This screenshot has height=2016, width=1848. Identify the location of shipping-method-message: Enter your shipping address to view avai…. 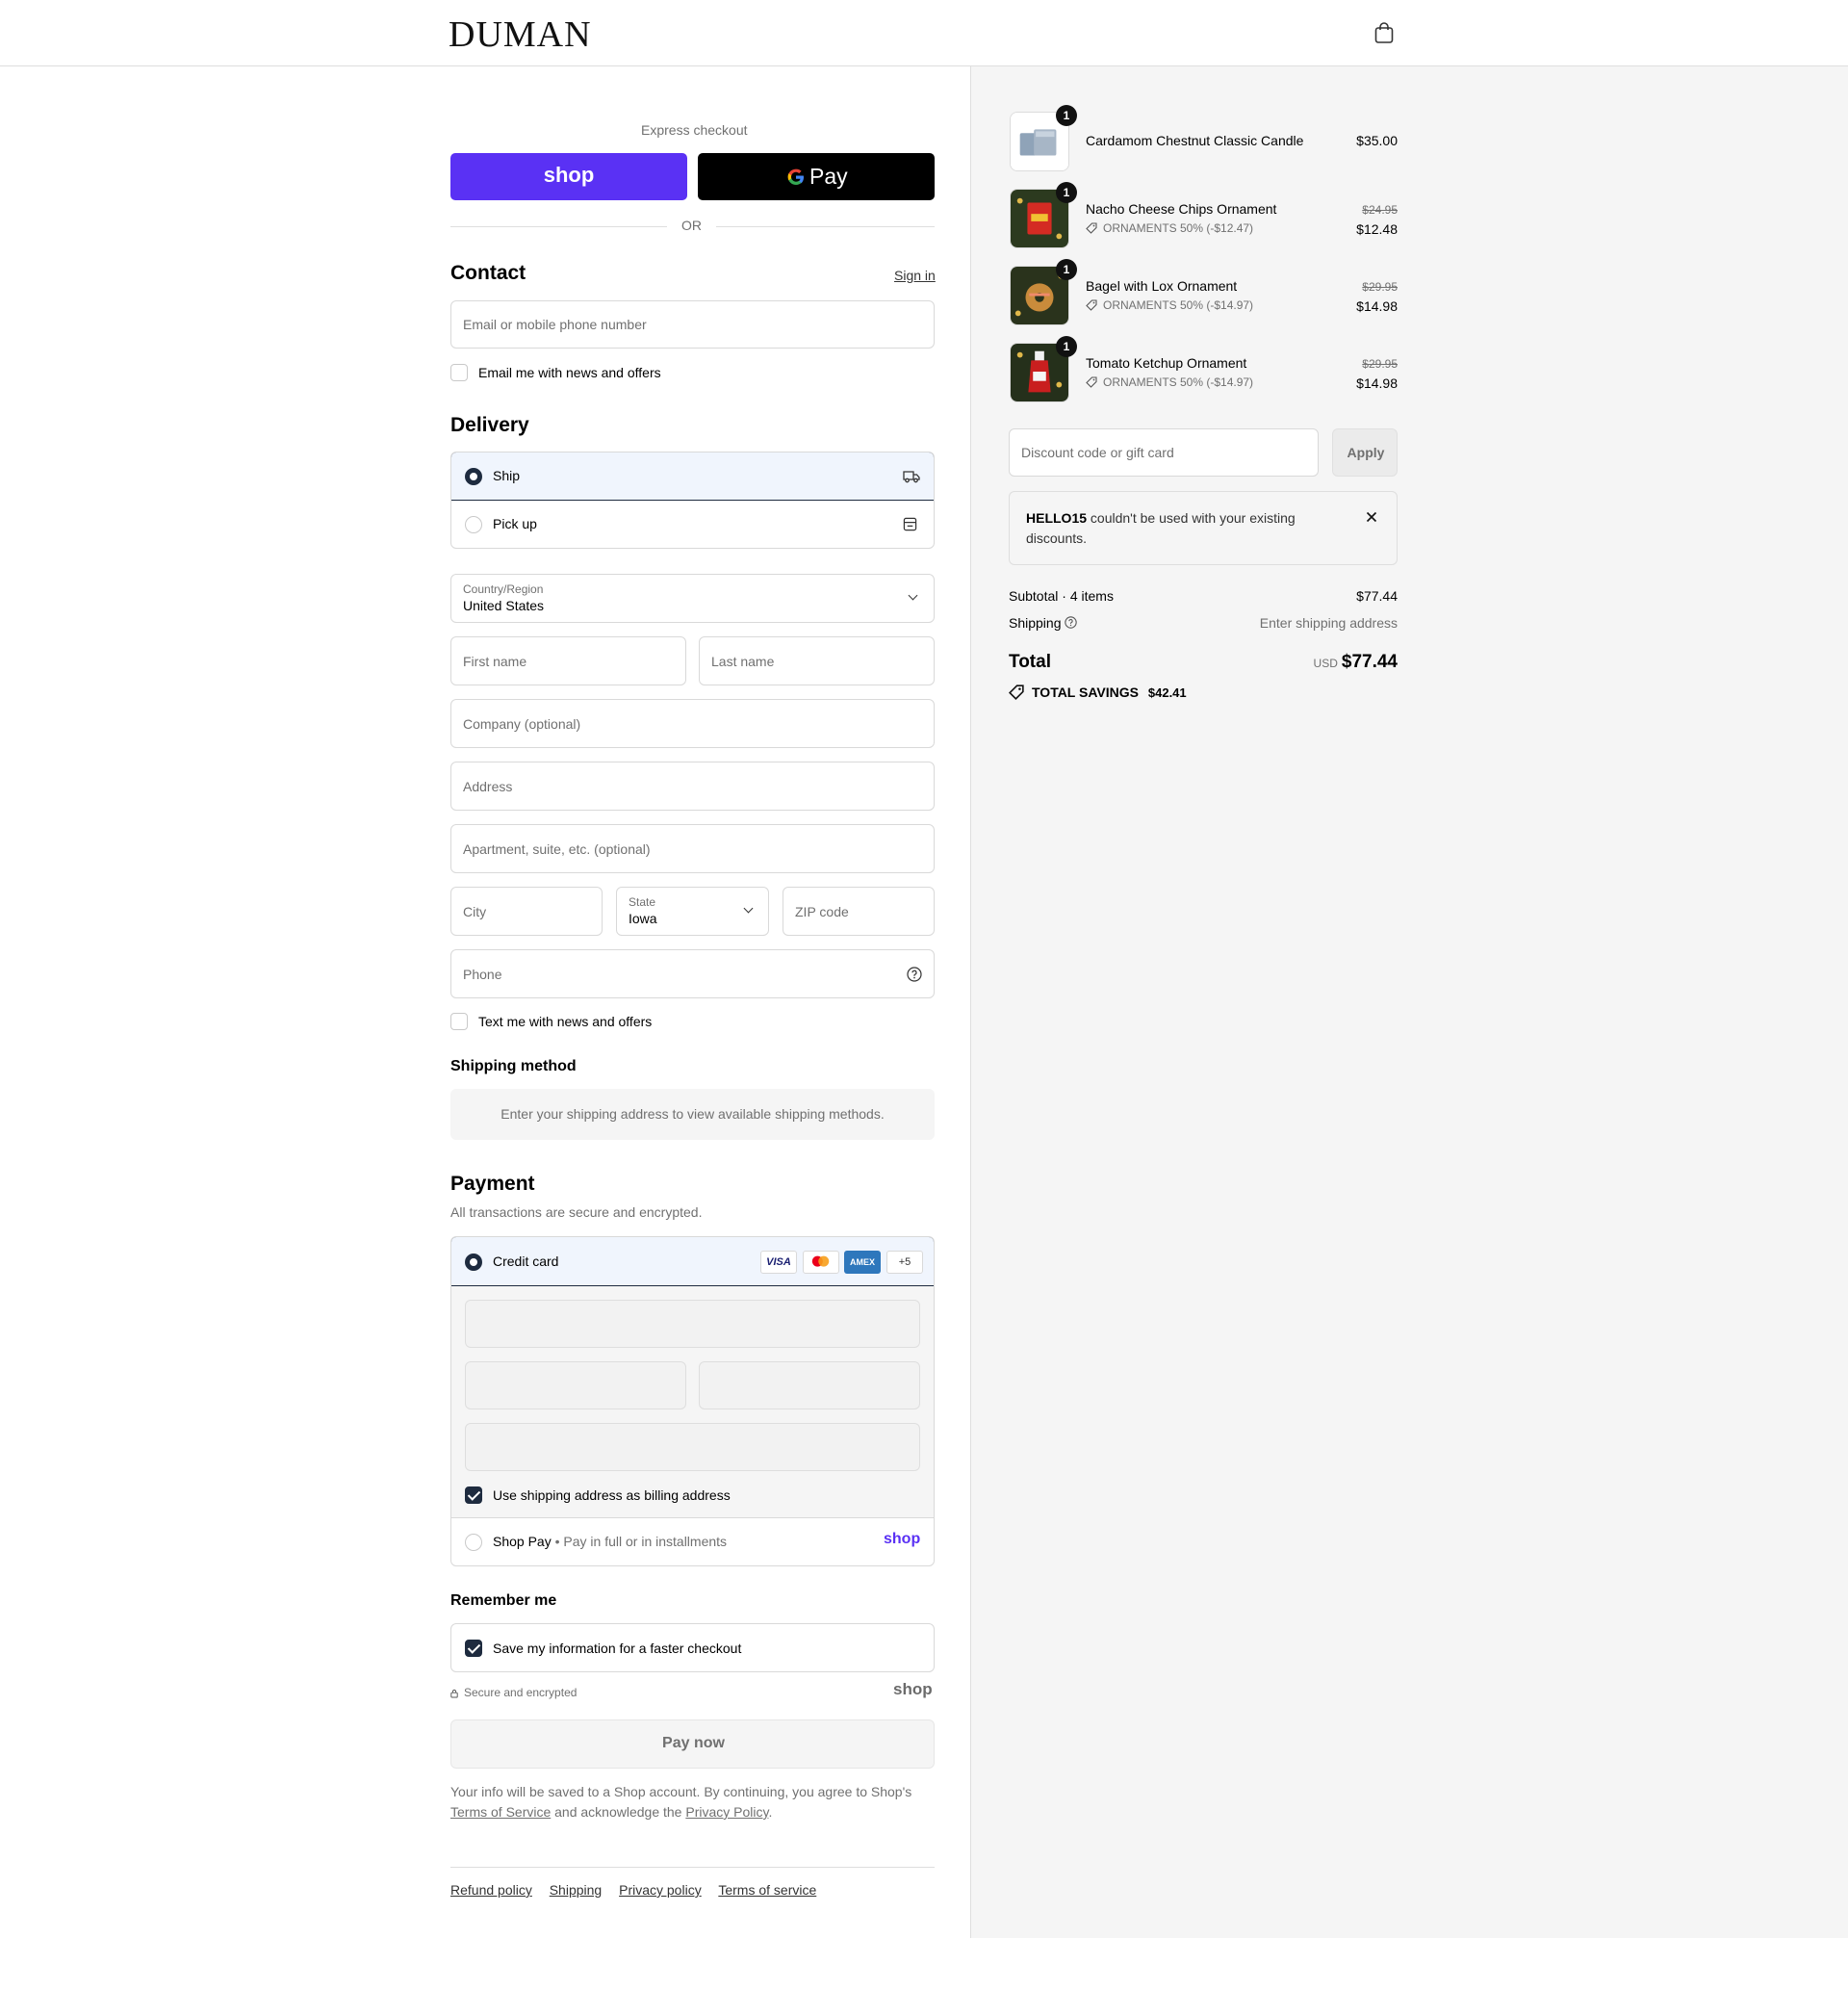
(692, 1114).